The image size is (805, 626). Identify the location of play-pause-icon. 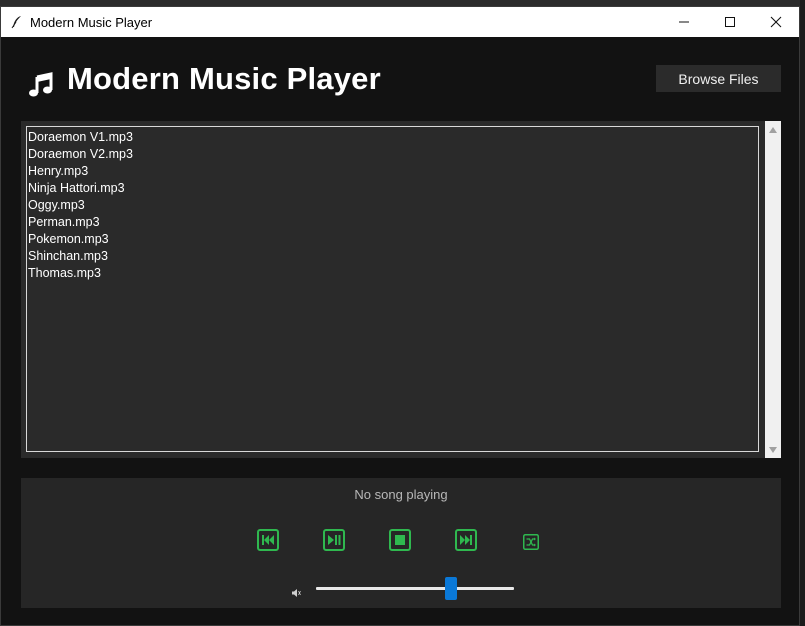
(334, 540).